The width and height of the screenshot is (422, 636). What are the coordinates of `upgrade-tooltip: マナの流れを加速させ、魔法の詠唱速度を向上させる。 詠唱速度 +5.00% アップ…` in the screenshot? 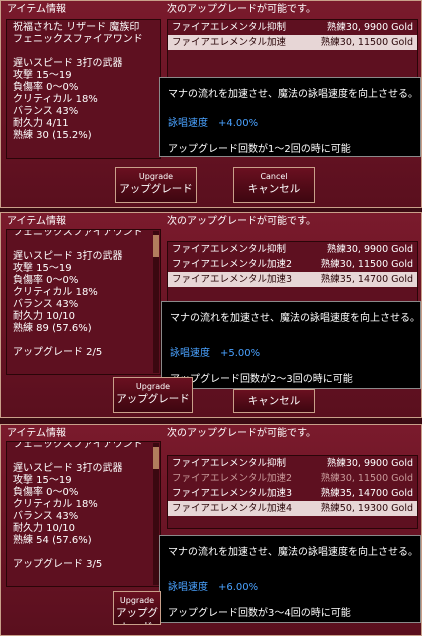 It's located at (291, 345).